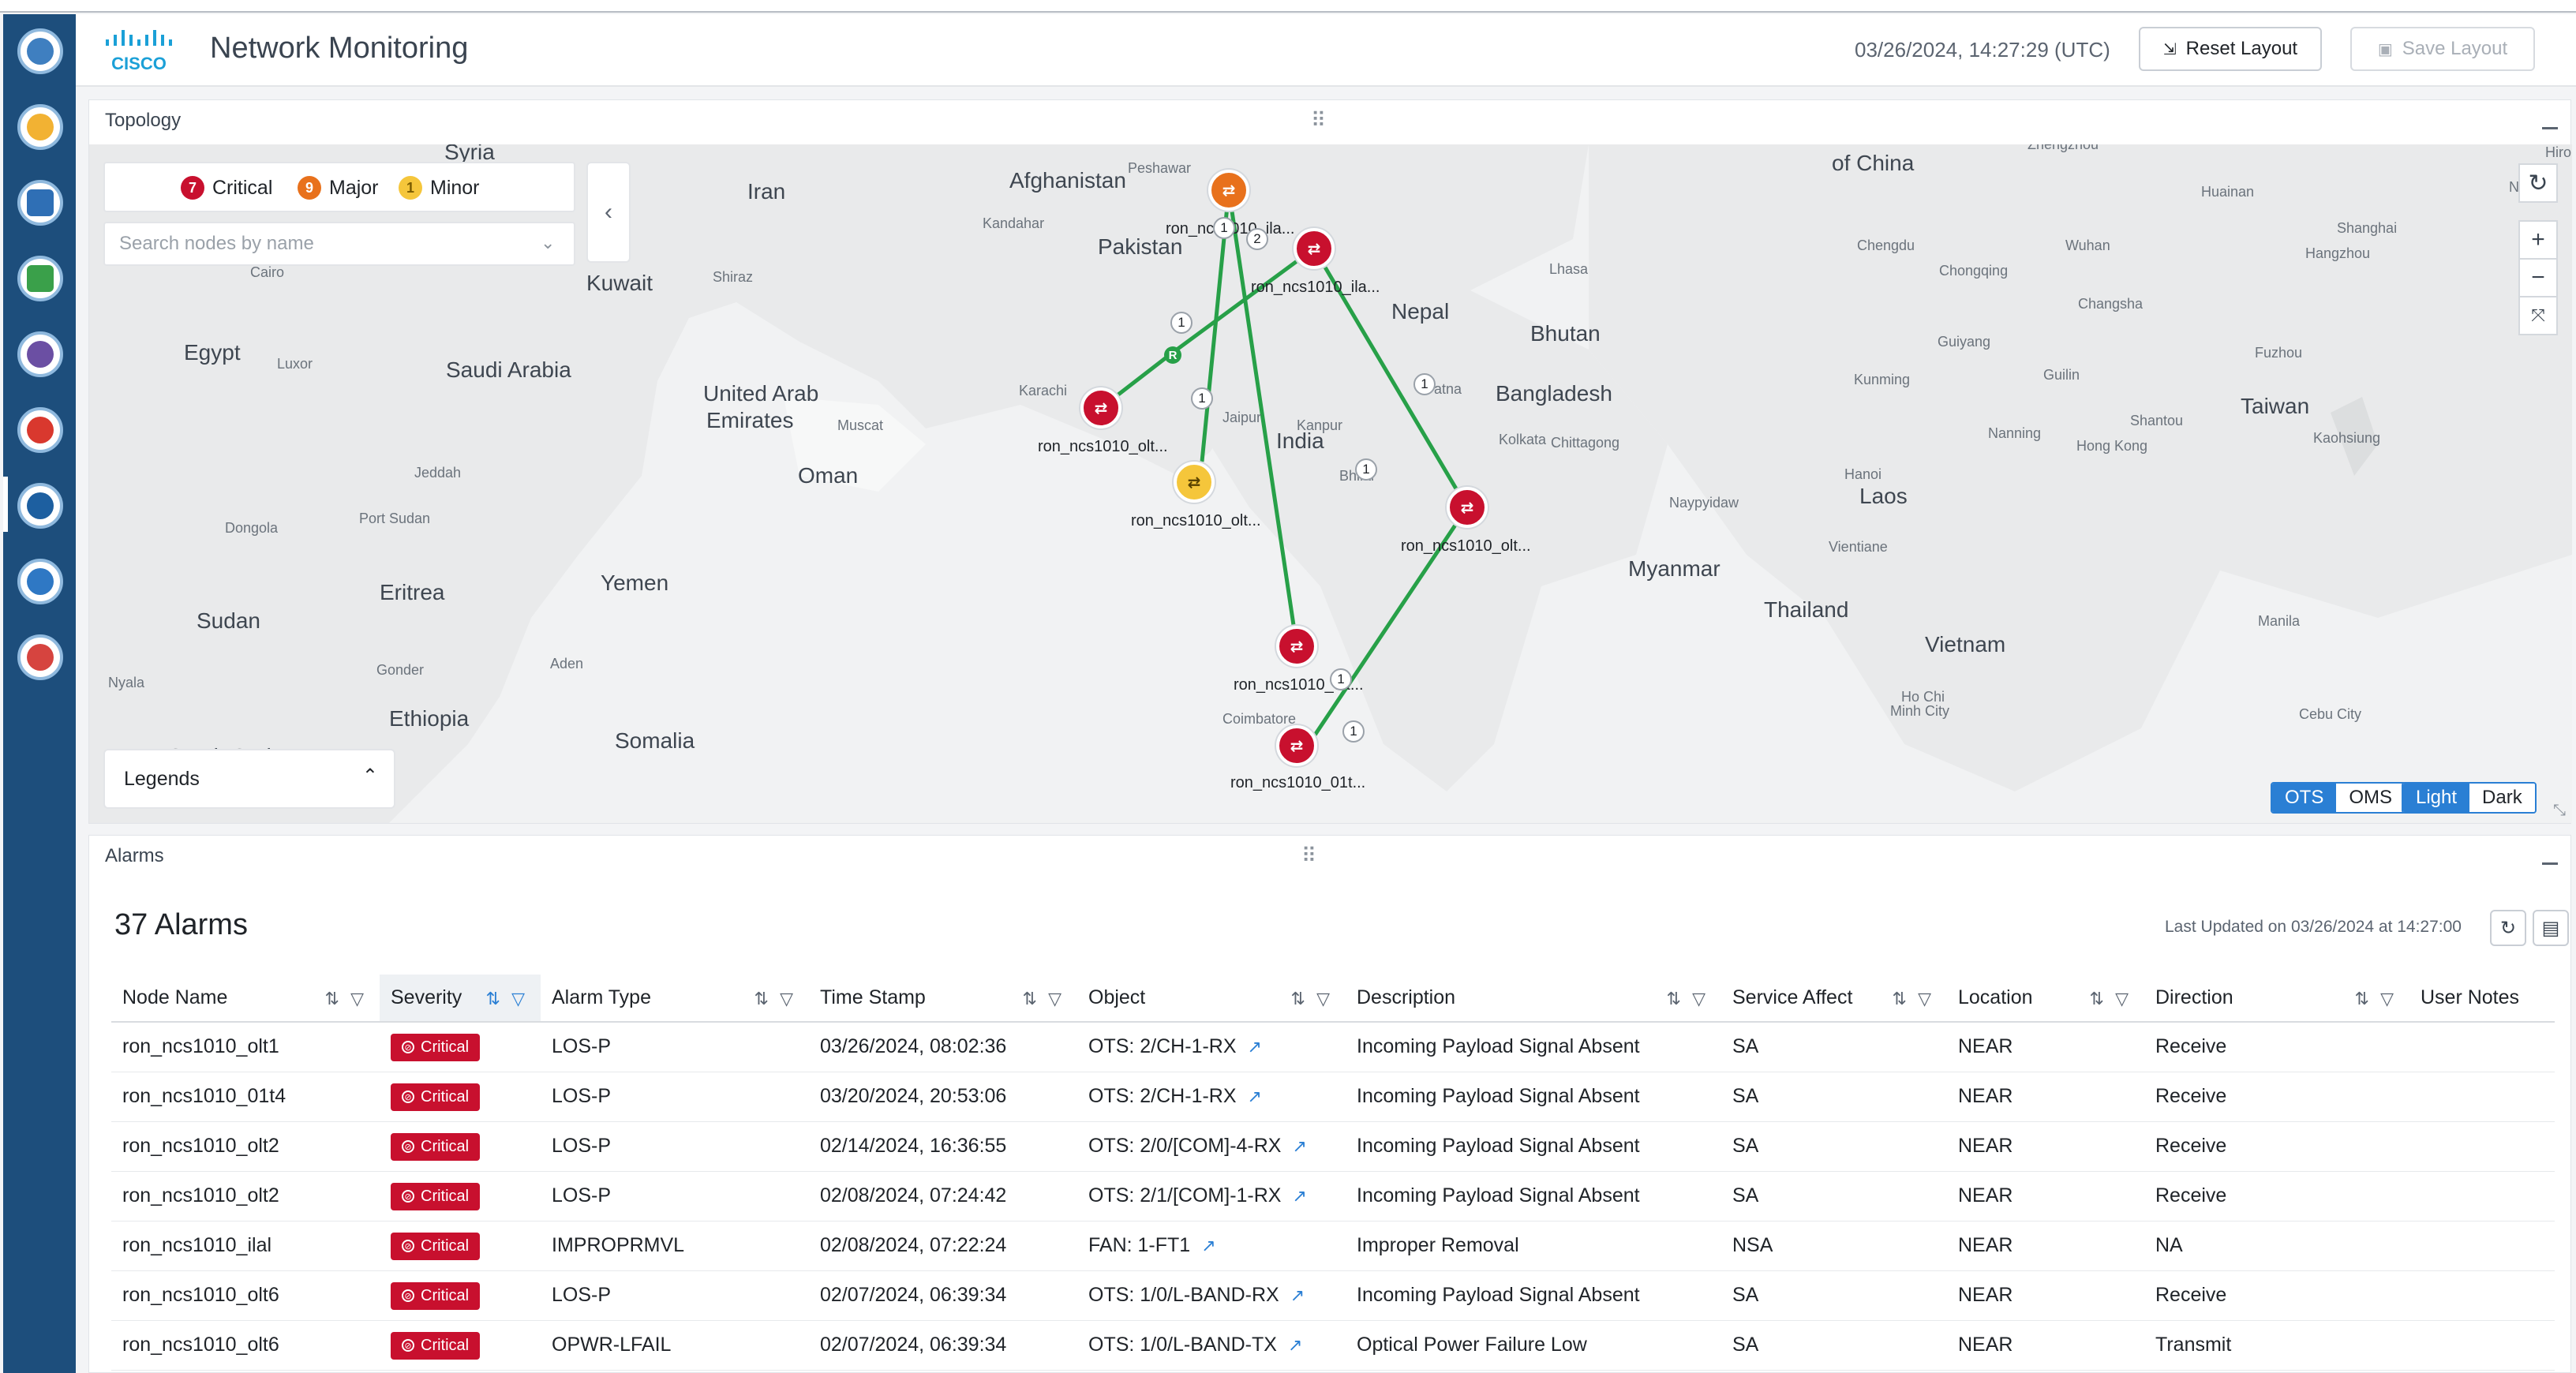 The width and height of the screenshot is (2576, 1373). Describe the element at coordinates (2558, 152) in the screenshot. I see `map-label: Hiro` at that location.